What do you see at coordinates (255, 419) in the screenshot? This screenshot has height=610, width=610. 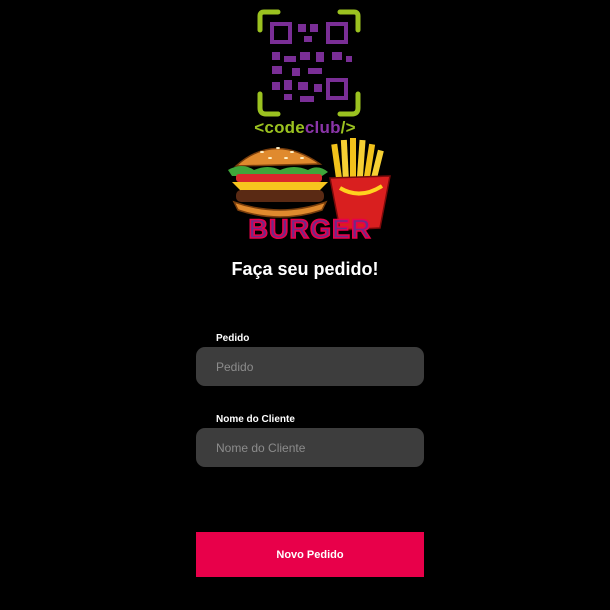 I see `customer-name-label: Nome do Cliente` at bounding box center [255, 419].